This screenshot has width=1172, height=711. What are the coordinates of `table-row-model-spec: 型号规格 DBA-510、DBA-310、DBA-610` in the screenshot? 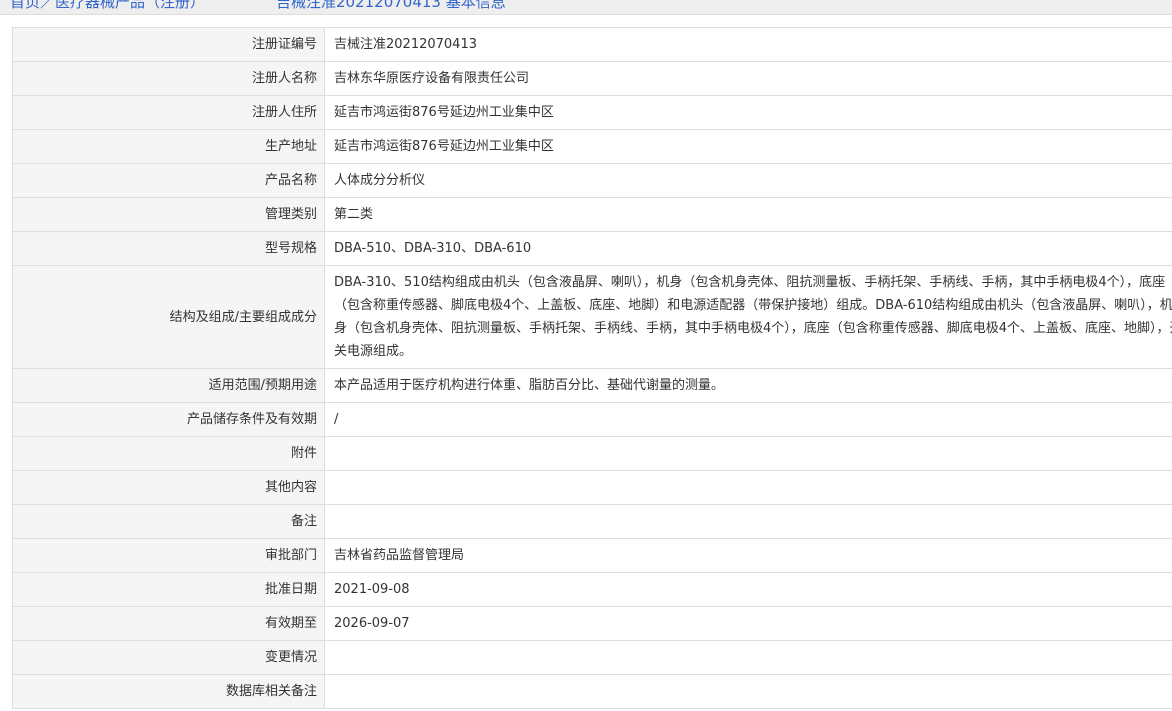 It's located at (592, 248).